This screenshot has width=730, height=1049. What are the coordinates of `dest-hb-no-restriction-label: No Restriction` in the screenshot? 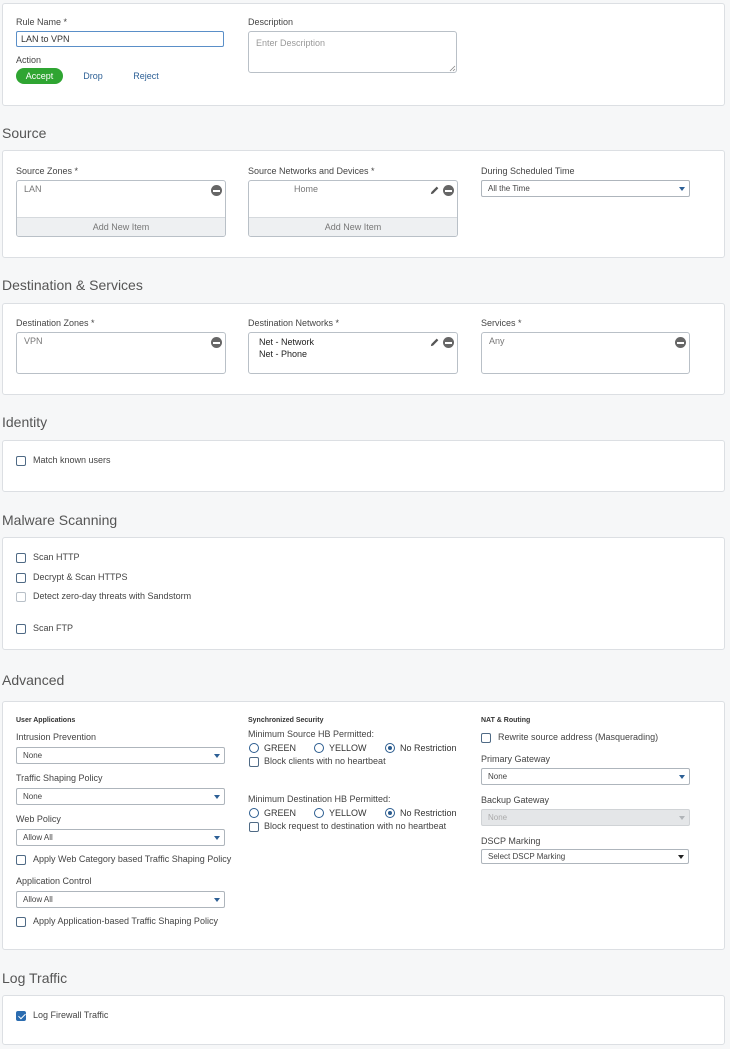 It's located at (428, 813).